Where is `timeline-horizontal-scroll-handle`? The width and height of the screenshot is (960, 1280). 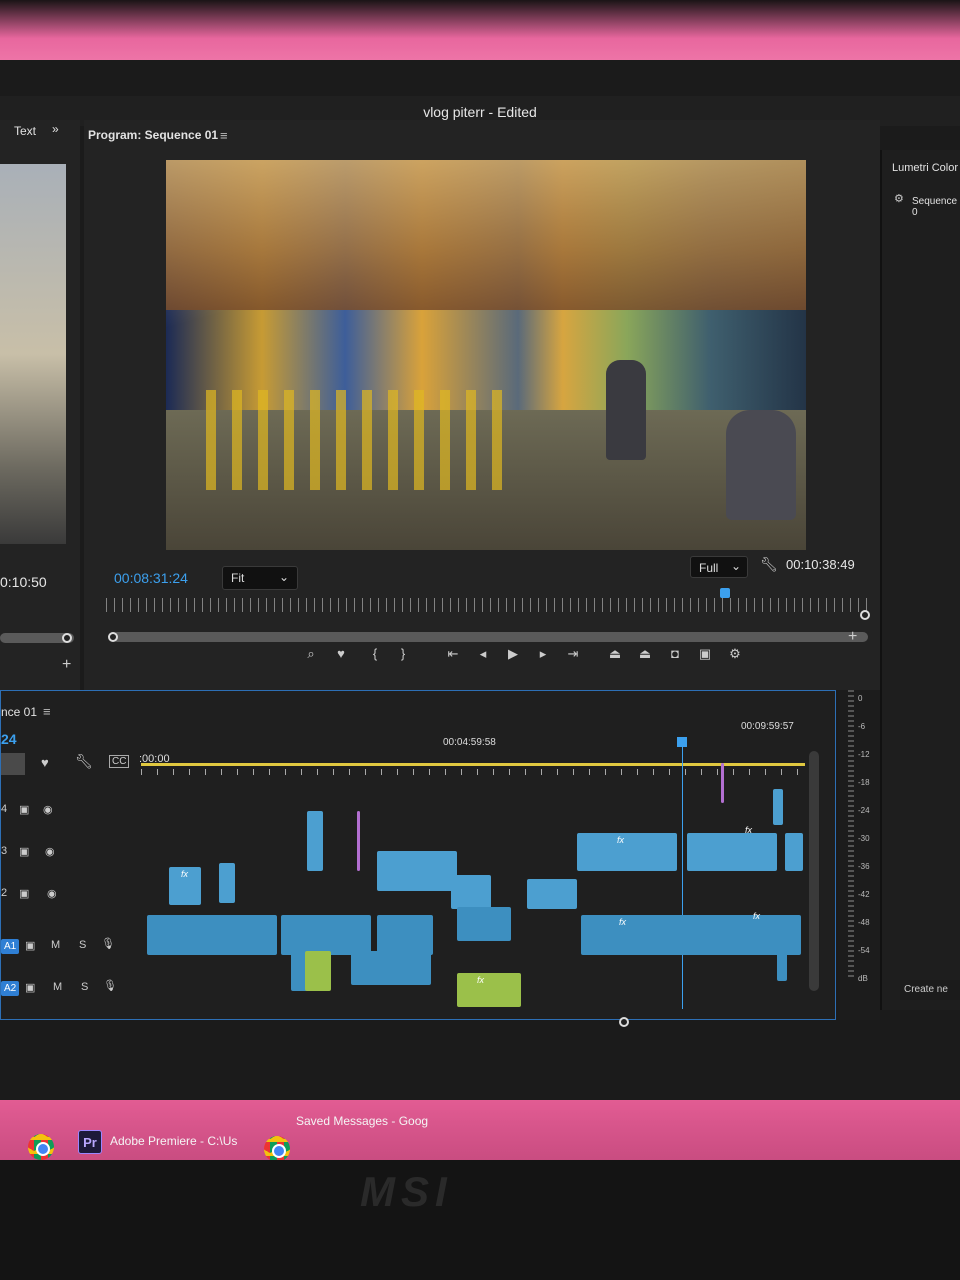 timeline-horizontal-scroll-handle is located at coordinates (624, 1022).